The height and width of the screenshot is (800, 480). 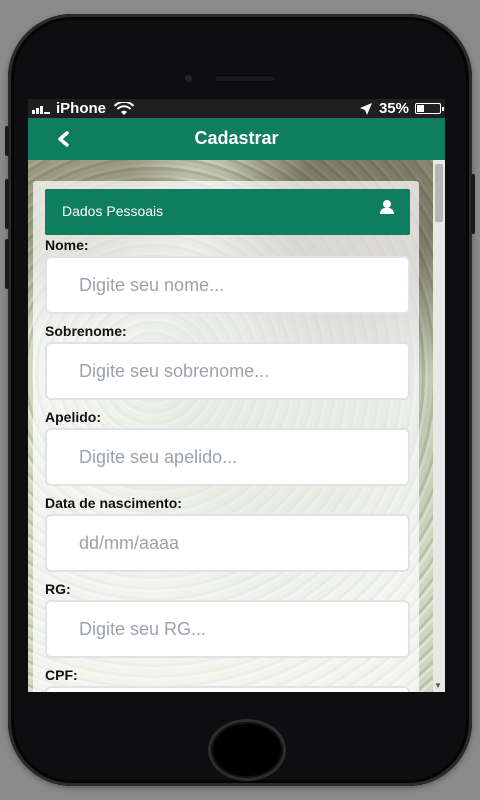 What do you see at coordinates (7, 141) in the screenshot?
I see `mute-switch` at bounding box center [7, 141].